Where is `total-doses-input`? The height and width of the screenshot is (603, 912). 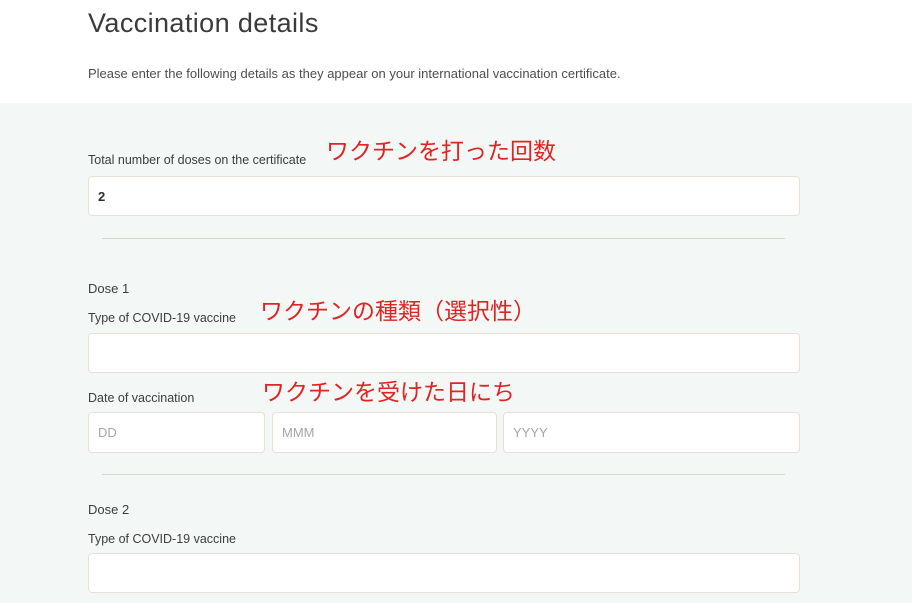 total-doses-input is located at coordinates (444, 196).